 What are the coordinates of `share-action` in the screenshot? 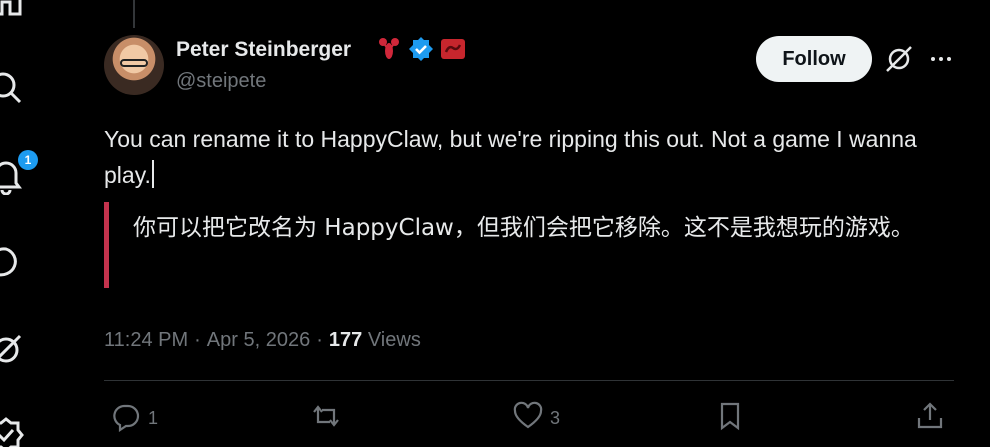 It's located at (930, 418).